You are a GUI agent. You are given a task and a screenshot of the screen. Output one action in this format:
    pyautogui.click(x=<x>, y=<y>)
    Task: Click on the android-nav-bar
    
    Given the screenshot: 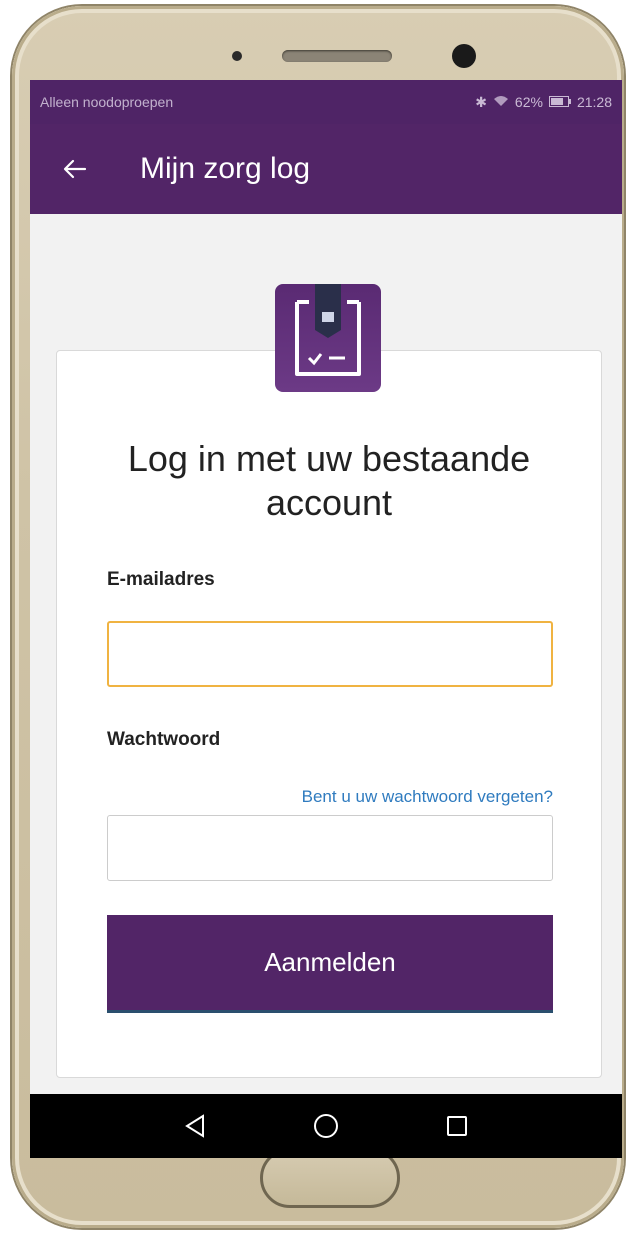 What is the action you would take?
    pyautogui.click(x=326, y=1126)
    